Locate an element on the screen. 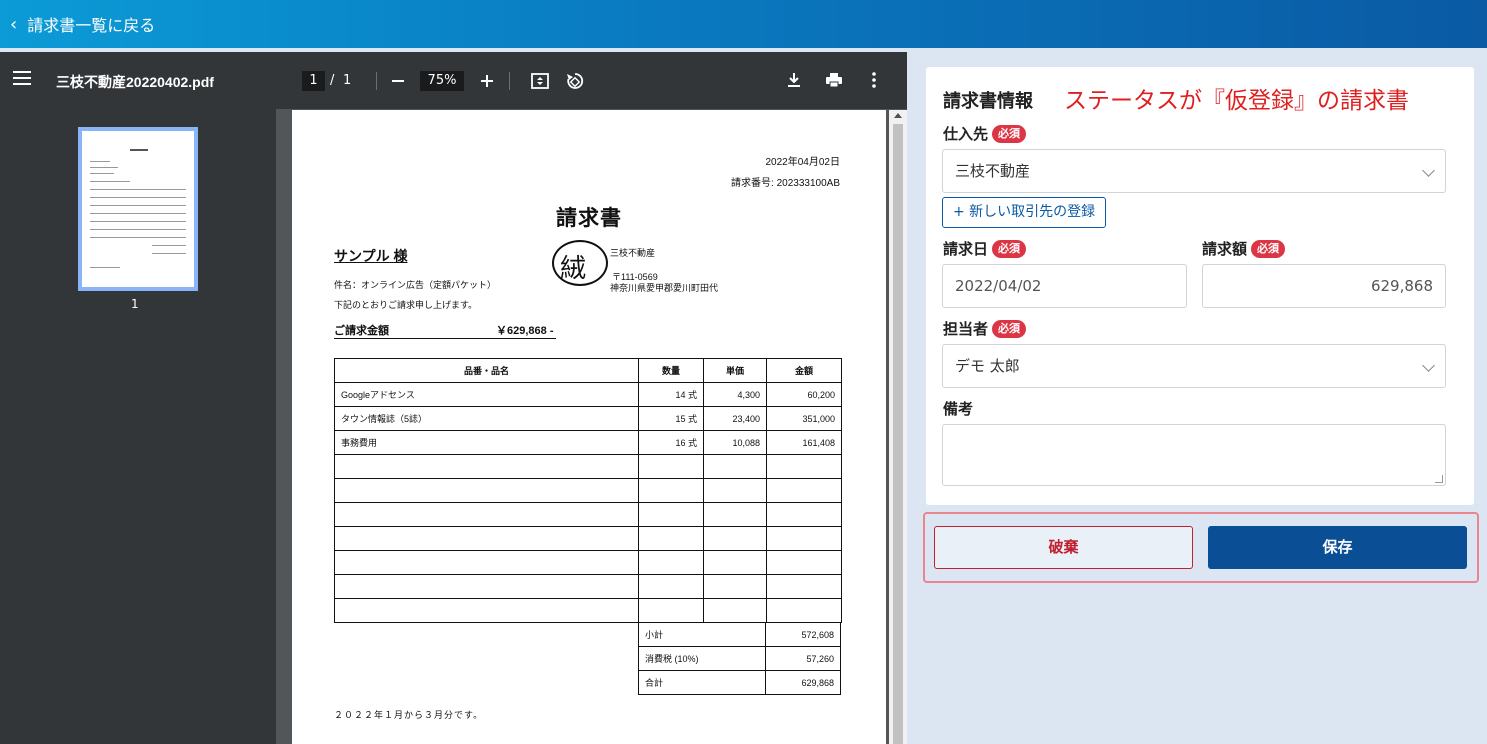 This screenshot has width=1487, height=744. invoice-heading: 請求書 is located at coordinates (589, 218).